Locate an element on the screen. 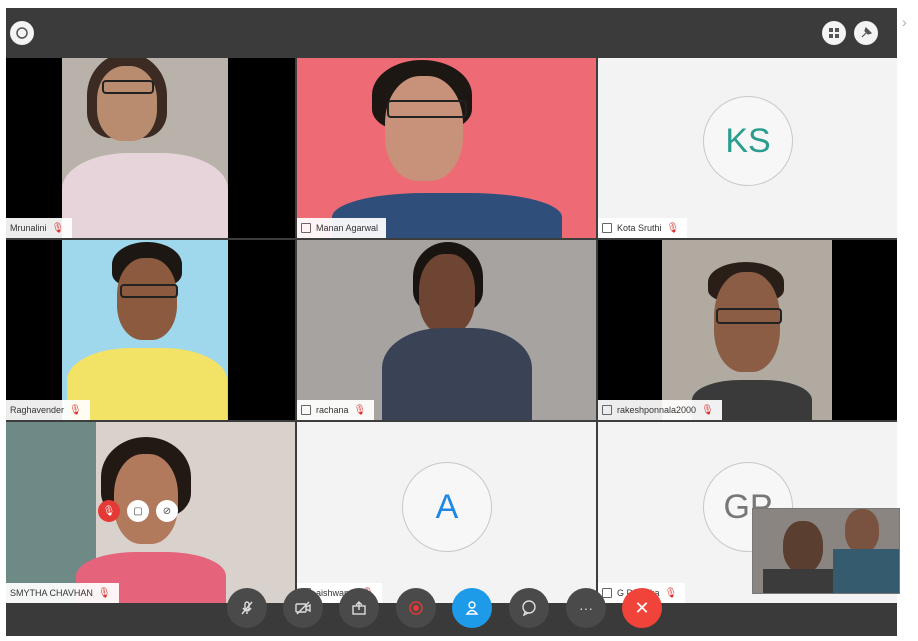 The height and width of the screenshot is (641, 918). participant-tile: KS Kota Sruthi 🎙 is located at coordinates (747, 148).